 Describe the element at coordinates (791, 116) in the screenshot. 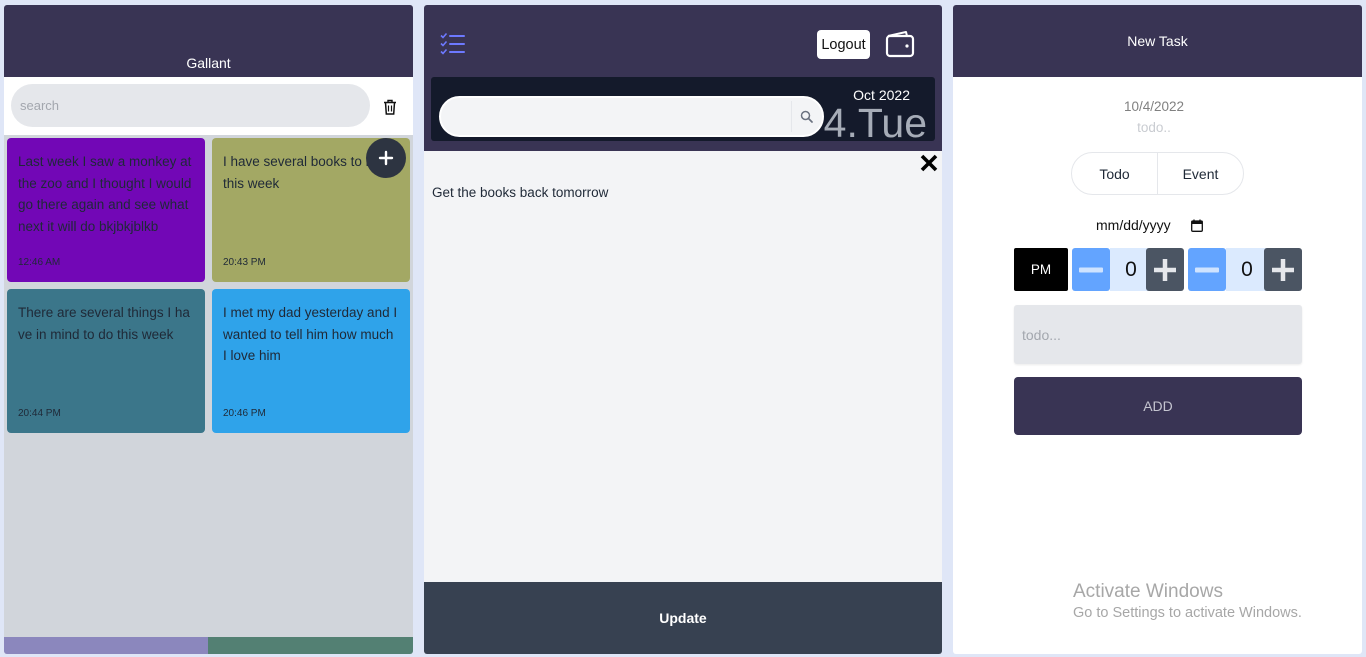

I see `search-divider` at that location.